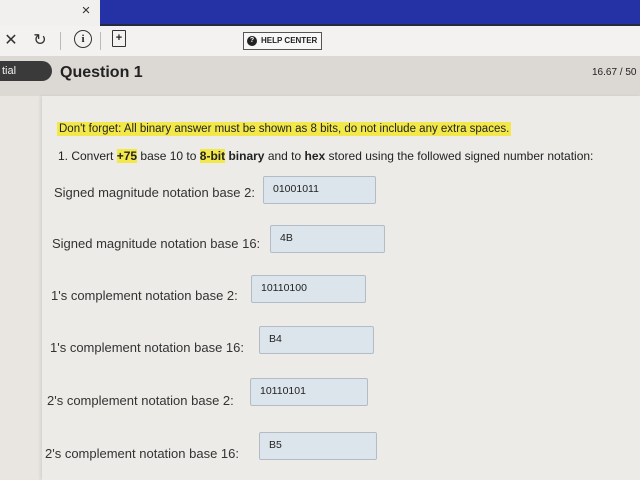 The height and width of the screenshot is (480, 640). I want to click on add-page-icon: +, so click(119, 38).